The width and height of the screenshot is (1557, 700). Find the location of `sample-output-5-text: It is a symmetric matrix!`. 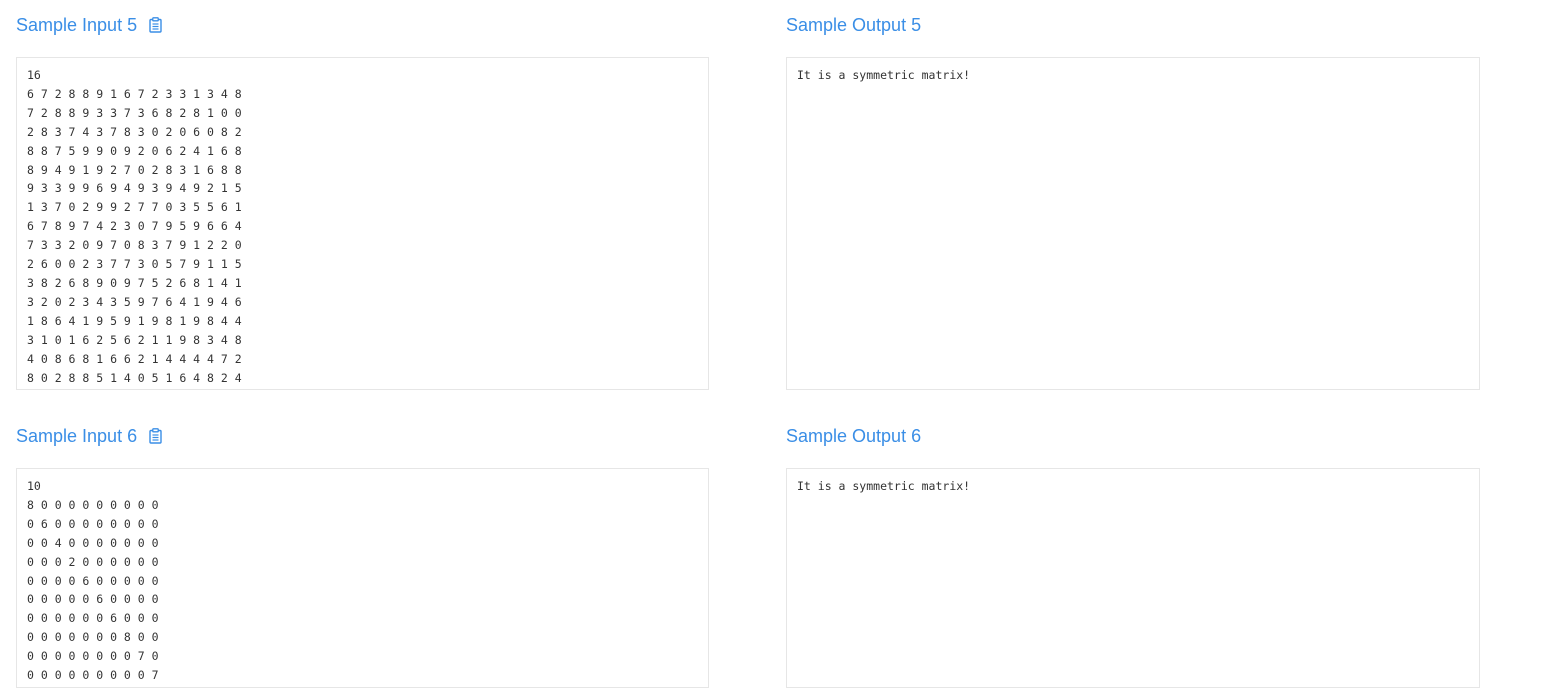

sample-output-5-text: It is a symmetric matrix! is located at coordinates (884, 75).